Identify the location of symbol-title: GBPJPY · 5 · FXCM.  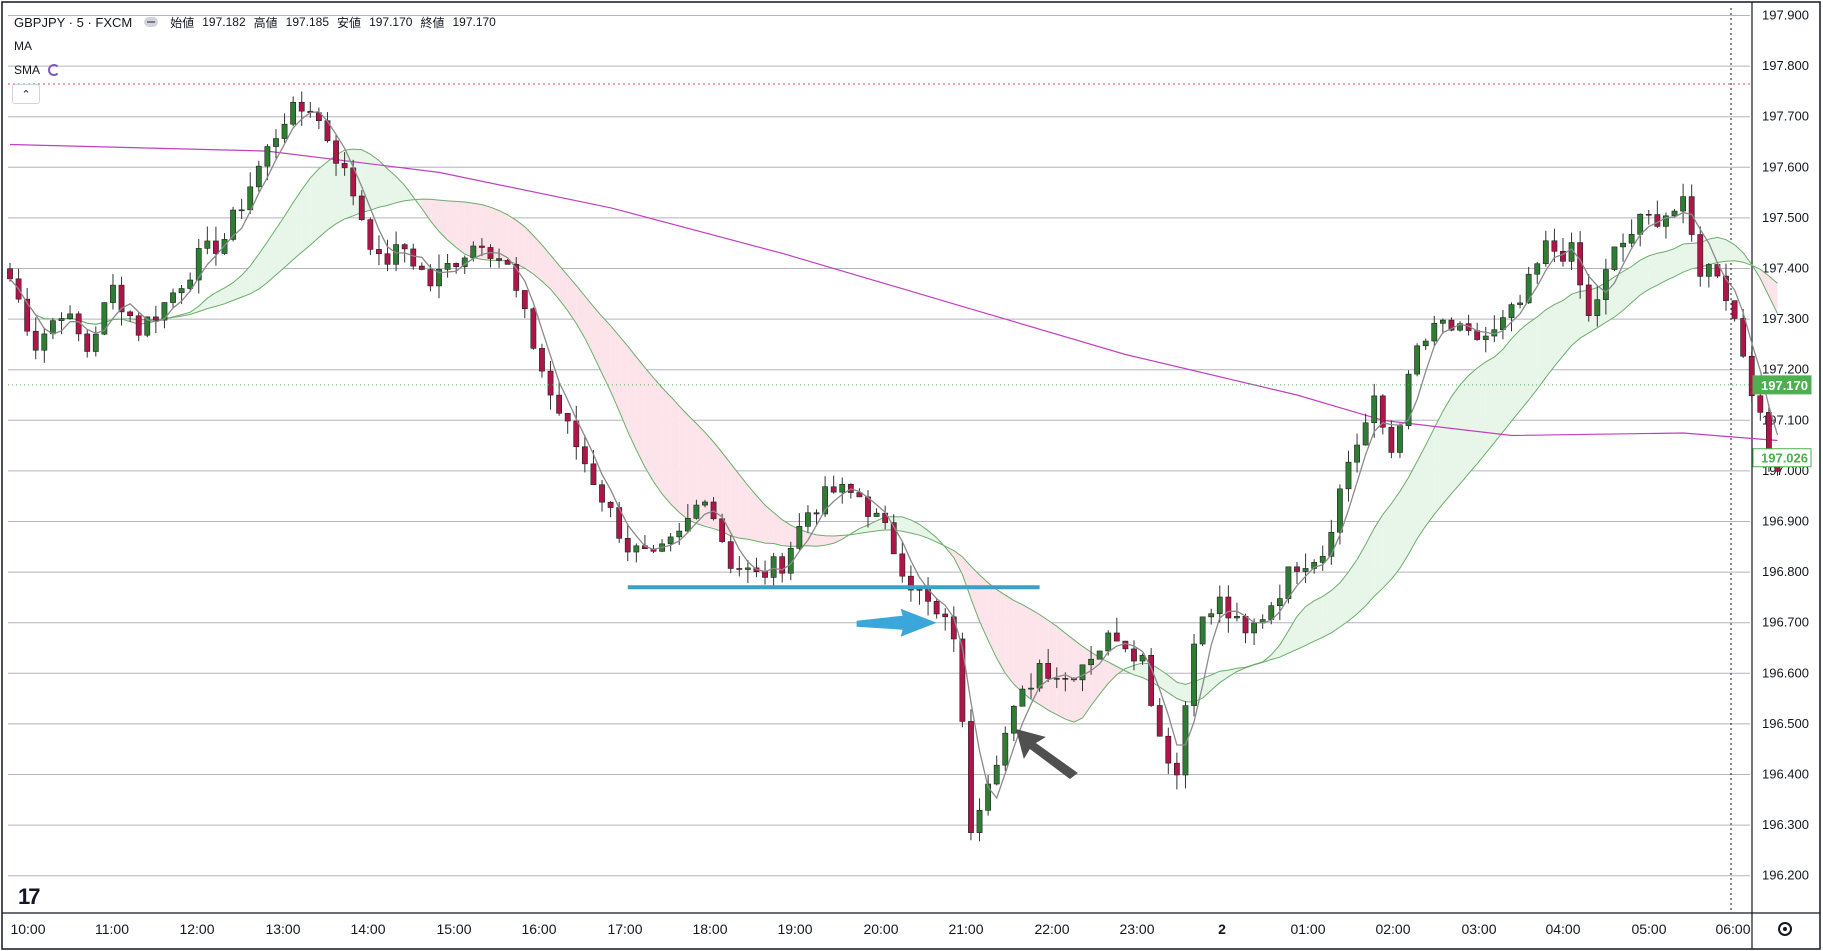
(73, 22).